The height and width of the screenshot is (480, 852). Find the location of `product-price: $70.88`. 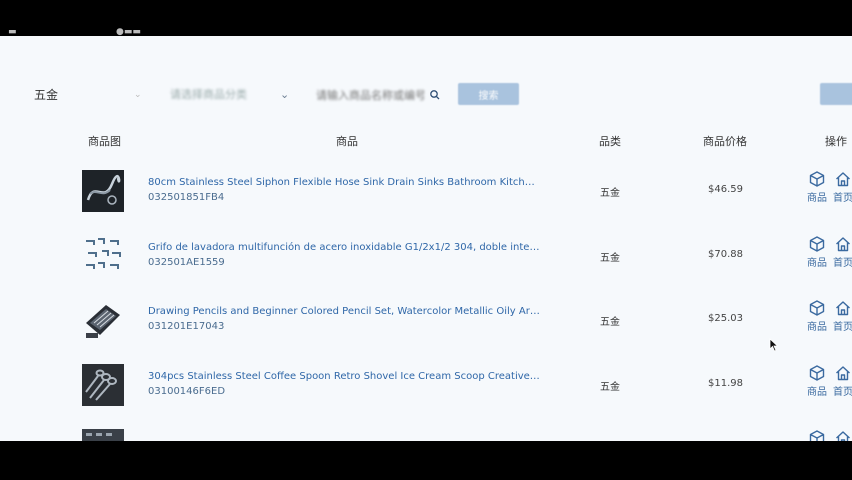

product-price: $70.88 is located at coordinates (725, 254).